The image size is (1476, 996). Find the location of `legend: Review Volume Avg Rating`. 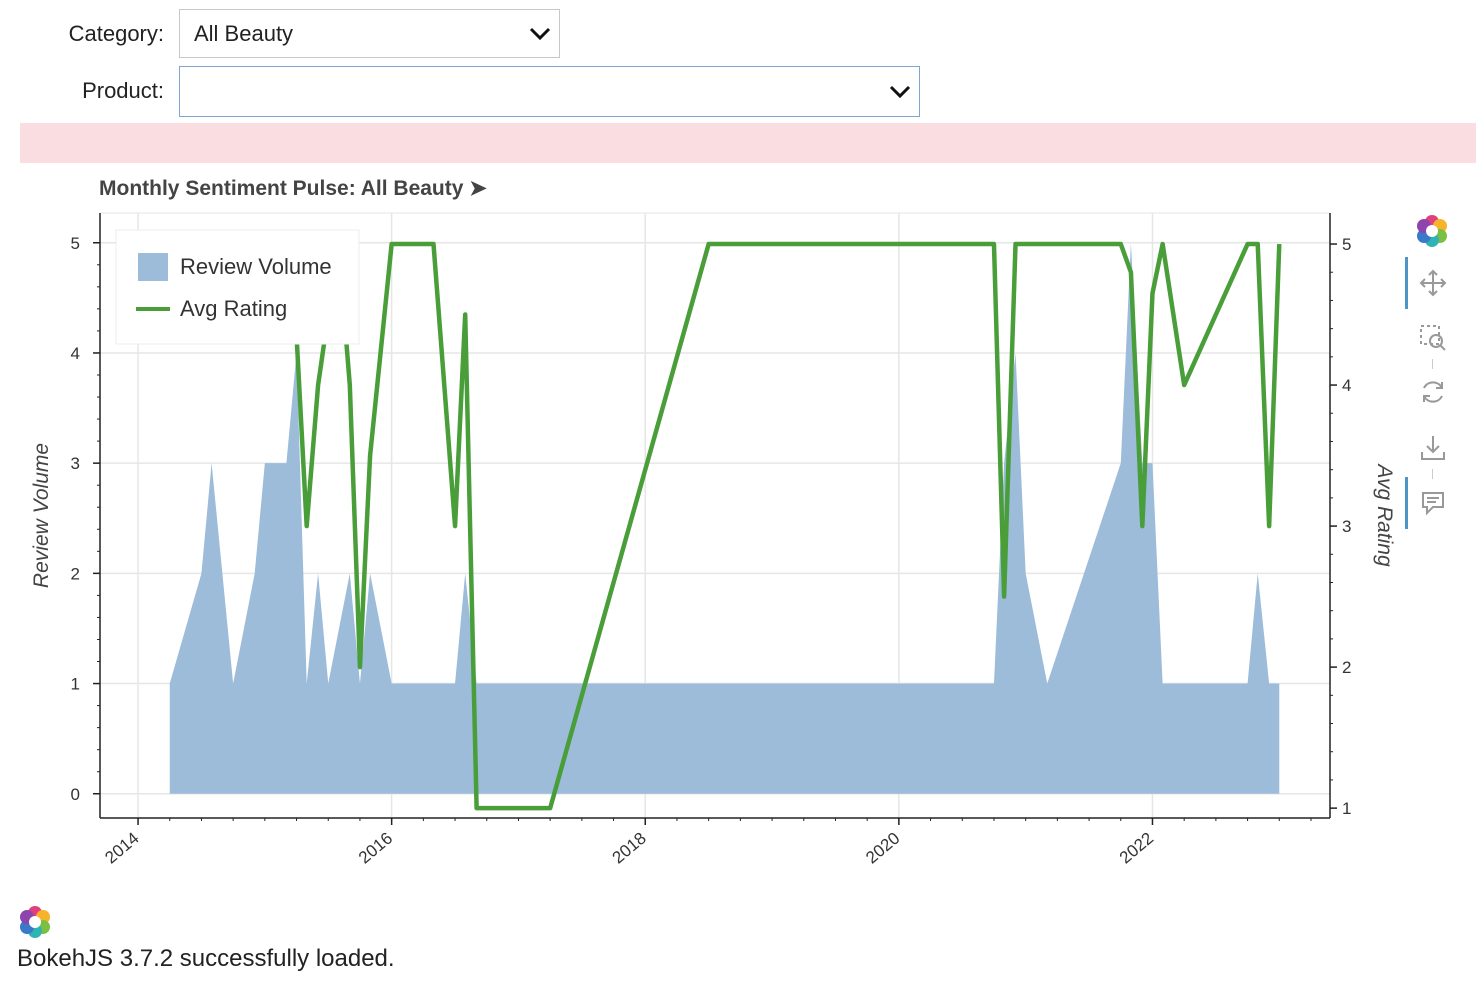

legend: Review Volume Avg Rating is located at coordinates (237, 287).